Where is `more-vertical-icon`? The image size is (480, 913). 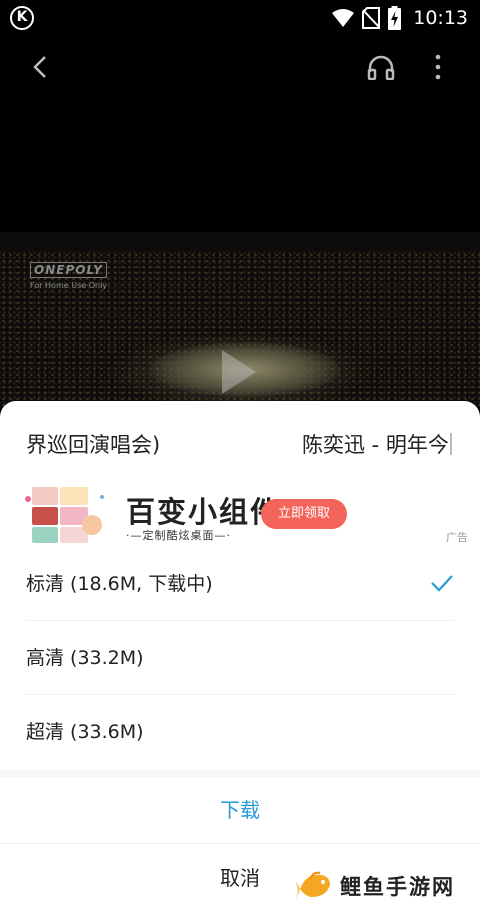 more-vertical-icon is located at coordinates (438, 67).